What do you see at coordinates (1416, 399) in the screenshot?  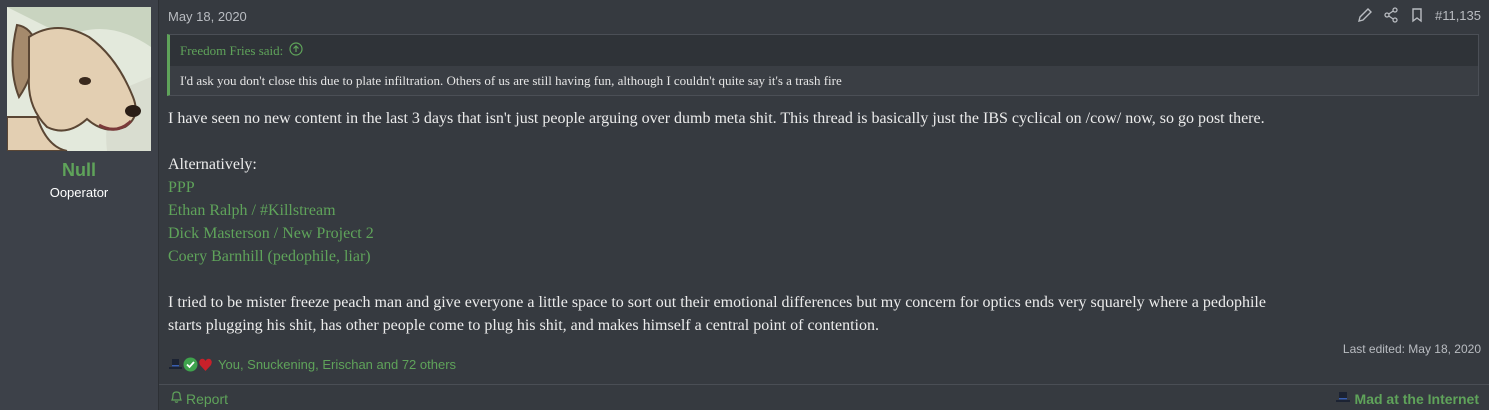 I see `reaction-button-label: Mad at the Internet` at bounding box center [1416, 399].